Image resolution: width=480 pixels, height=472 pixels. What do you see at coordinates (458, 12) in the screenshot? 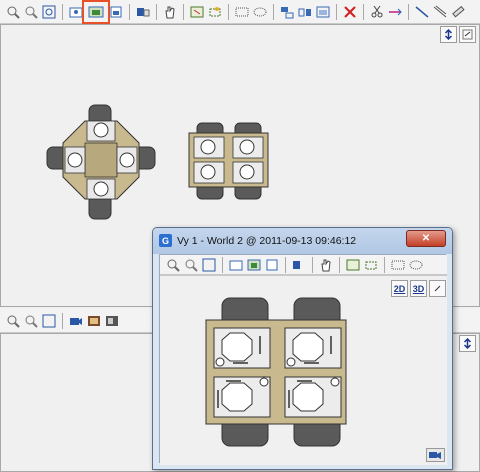
I see `ruler-icon` at bounding box center [458, 12].